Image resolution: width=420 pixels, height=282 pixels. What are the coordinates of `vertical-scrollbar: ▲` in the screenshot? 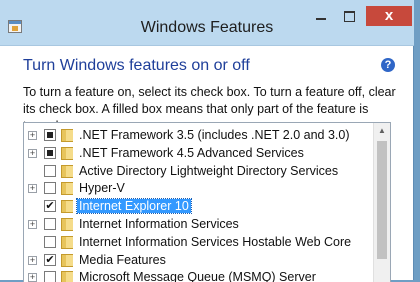 It's located at (381, 202).